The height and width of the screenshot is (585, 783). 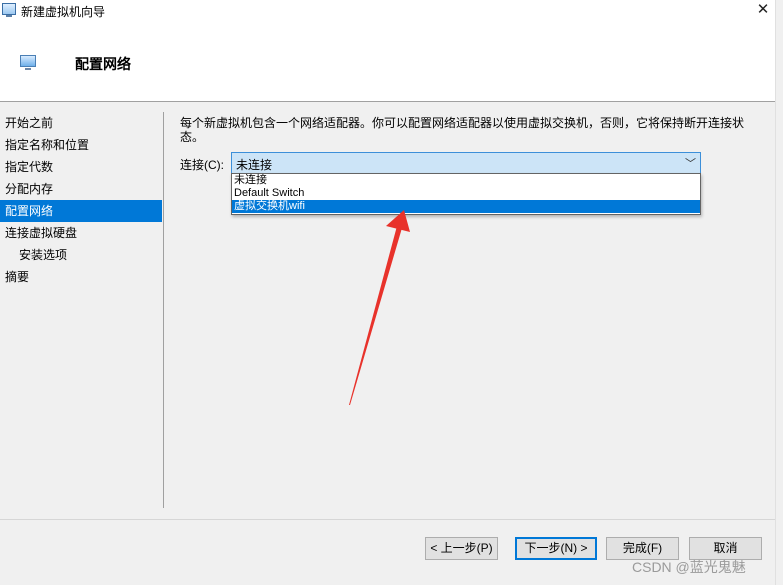 I want to click on next-button: 下一步(N) >, so click(x=556, y=548).